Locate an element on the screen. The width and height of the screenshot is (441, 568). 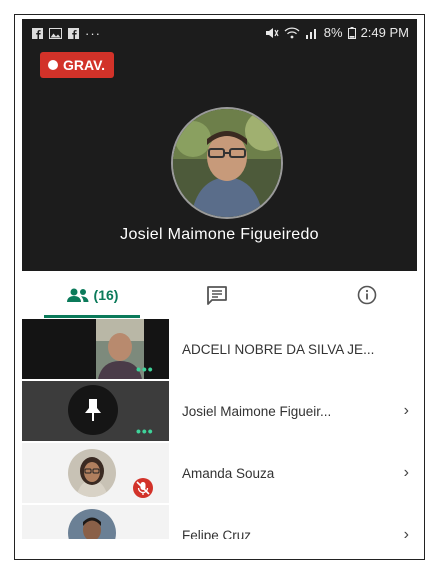
tab-participants: (16) is located at coordinates (92, 295).